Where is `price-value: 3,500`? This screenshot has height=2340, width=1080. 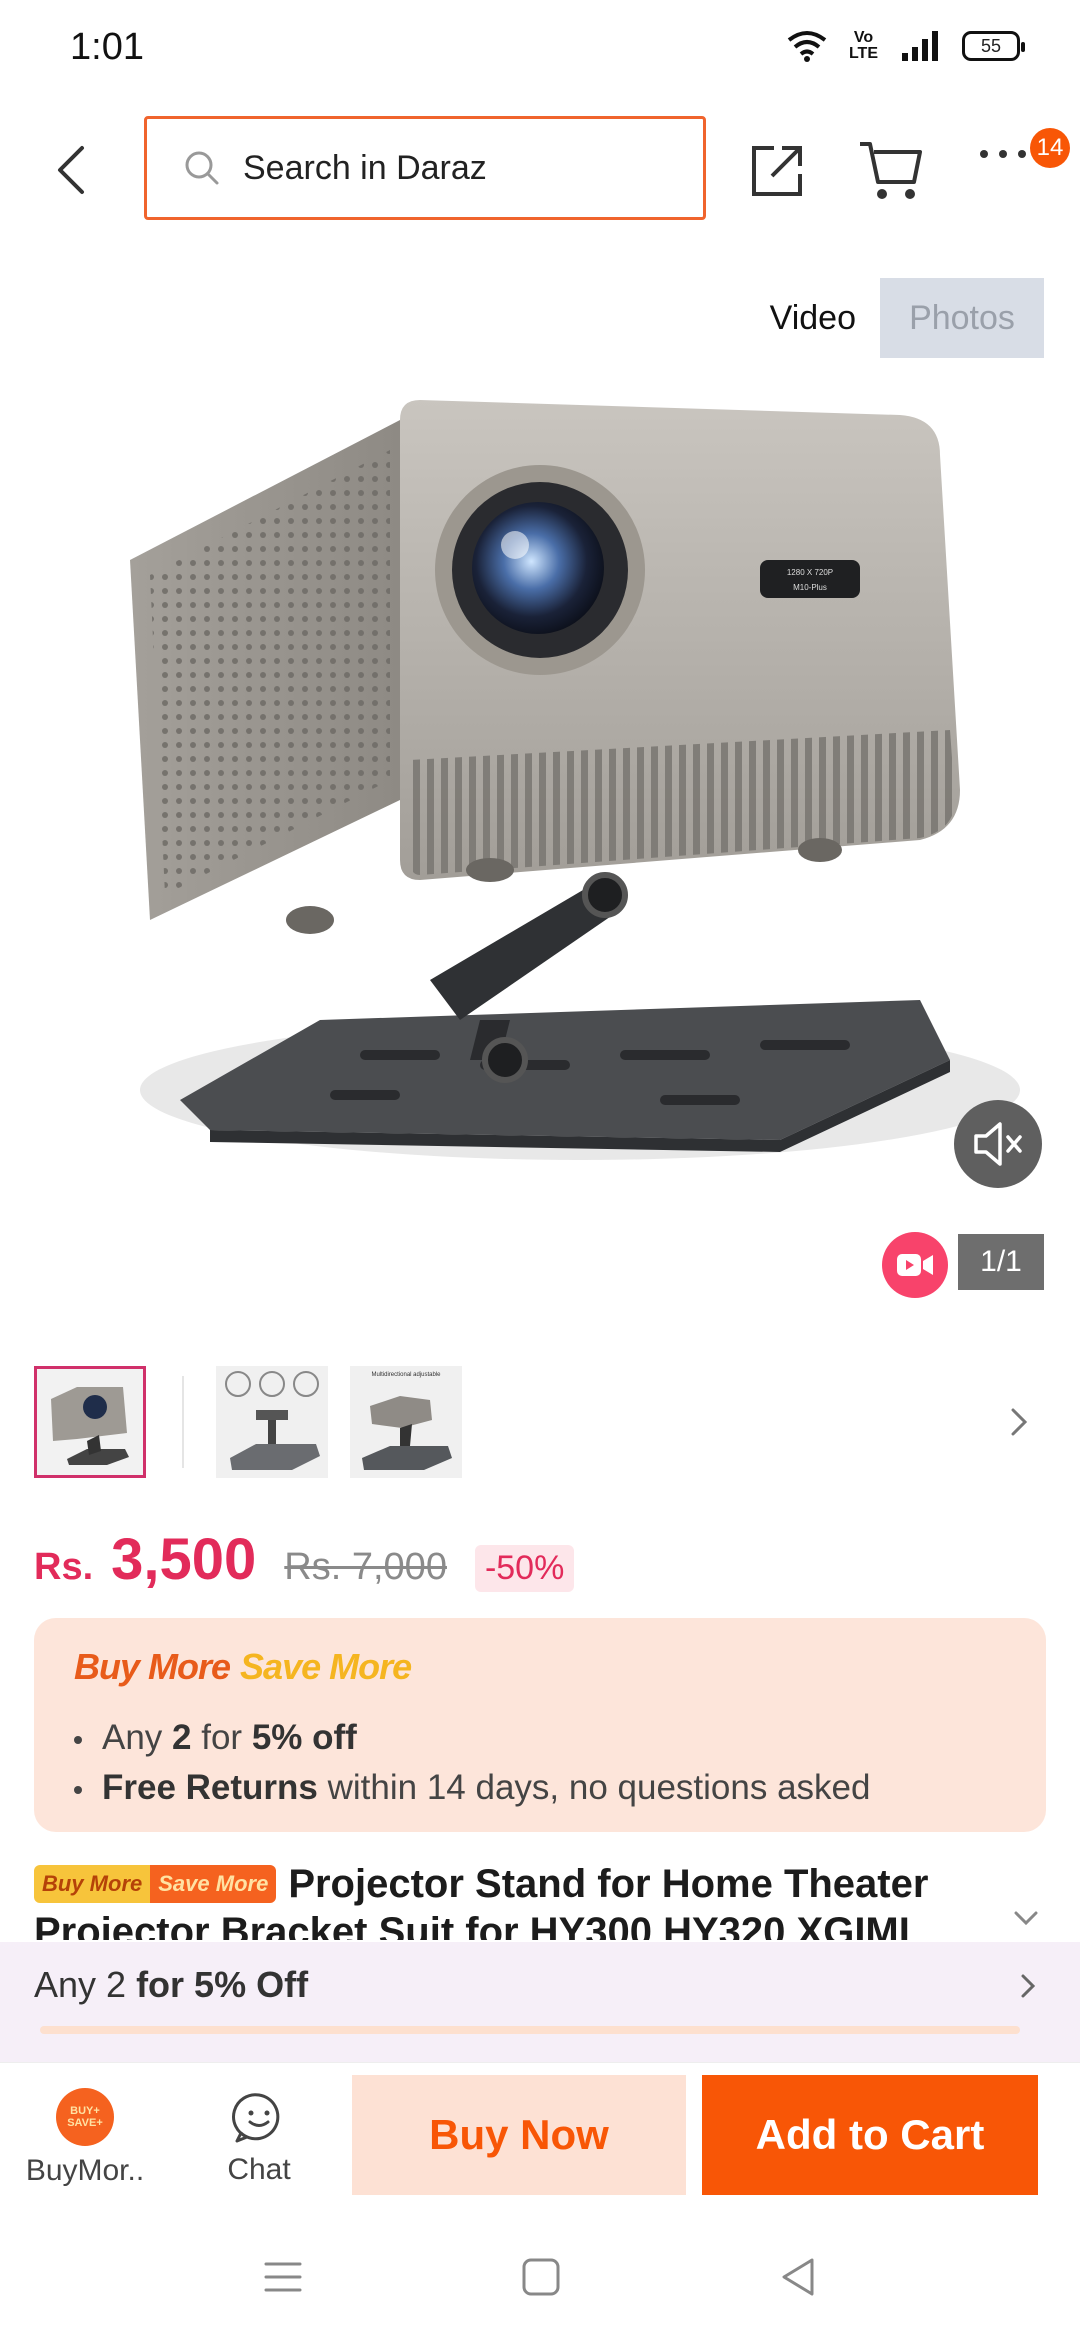
price-value: 3,500 is located at coordinates (184, 1559).